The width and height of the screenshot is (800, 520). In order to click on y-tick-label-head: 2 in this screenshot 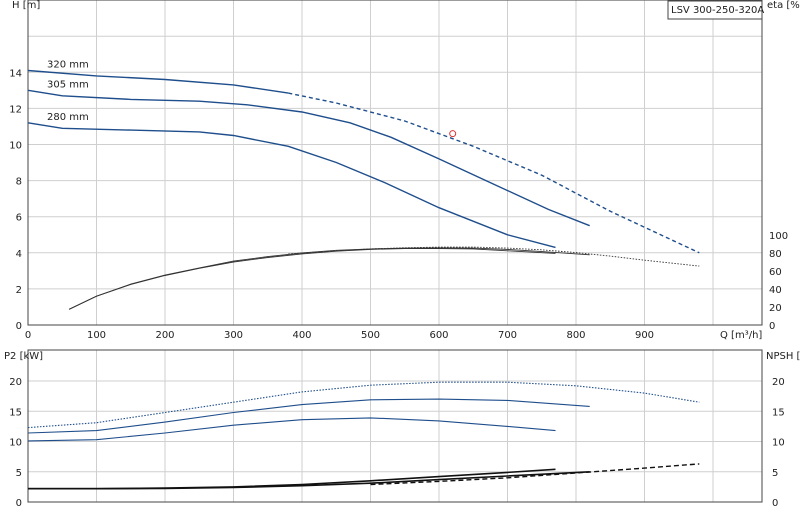, I will do `click(19, 290)`.